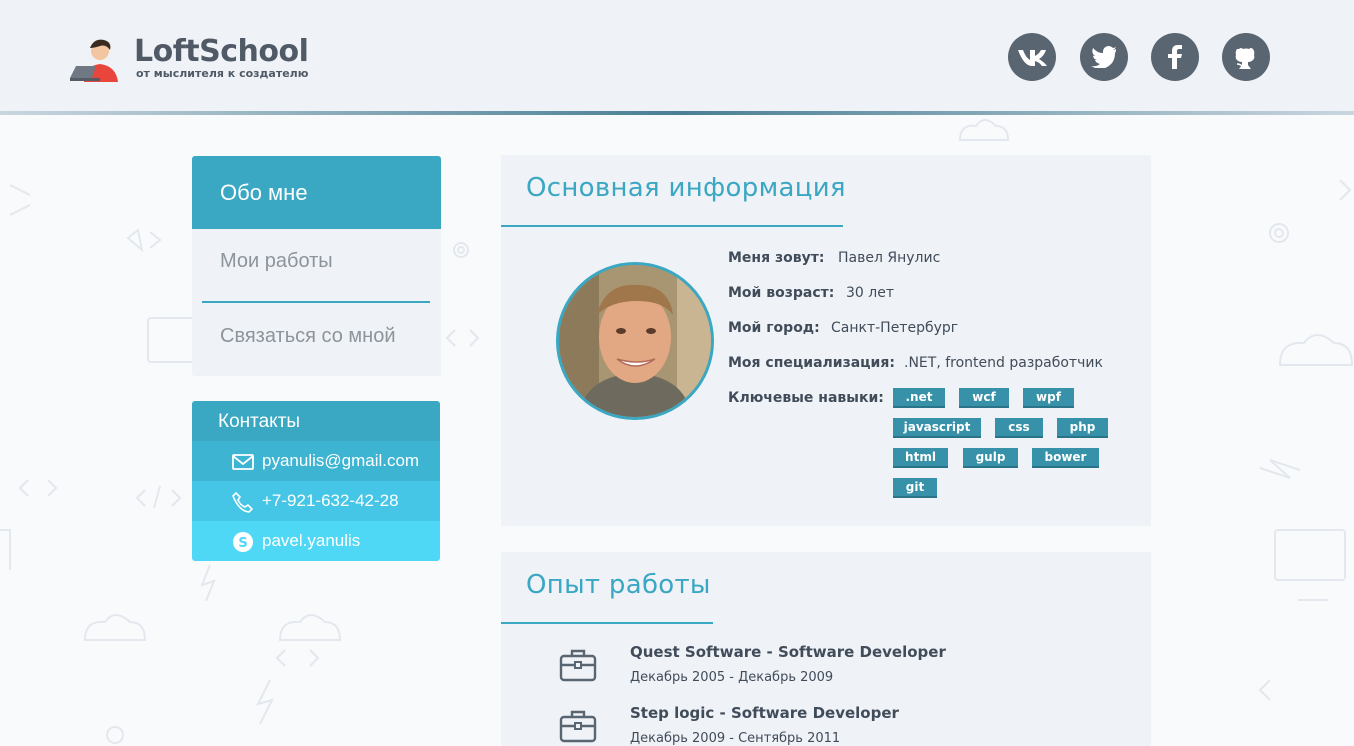 The image size is (1354, 746). Describe the element at coordinates (672, 226) in the screenshot. I see `basic-info-underline` at that location.